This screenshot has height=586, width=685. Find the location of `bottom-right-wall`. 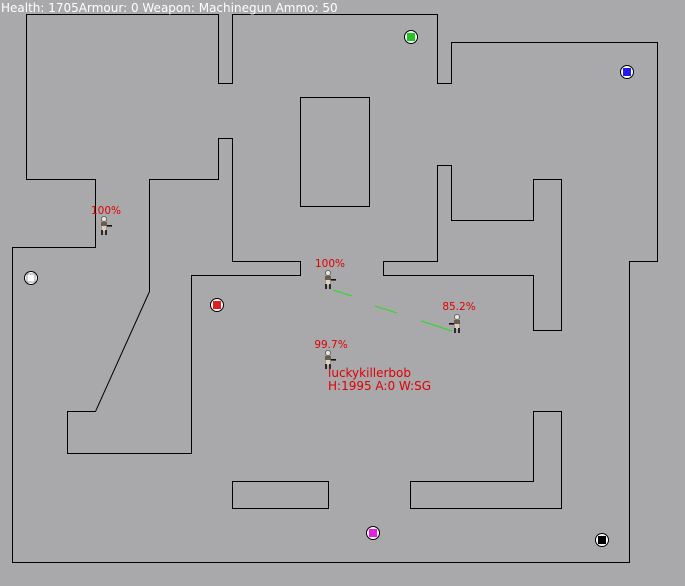

bottom-right-wall is located at coordinates (486, 460).